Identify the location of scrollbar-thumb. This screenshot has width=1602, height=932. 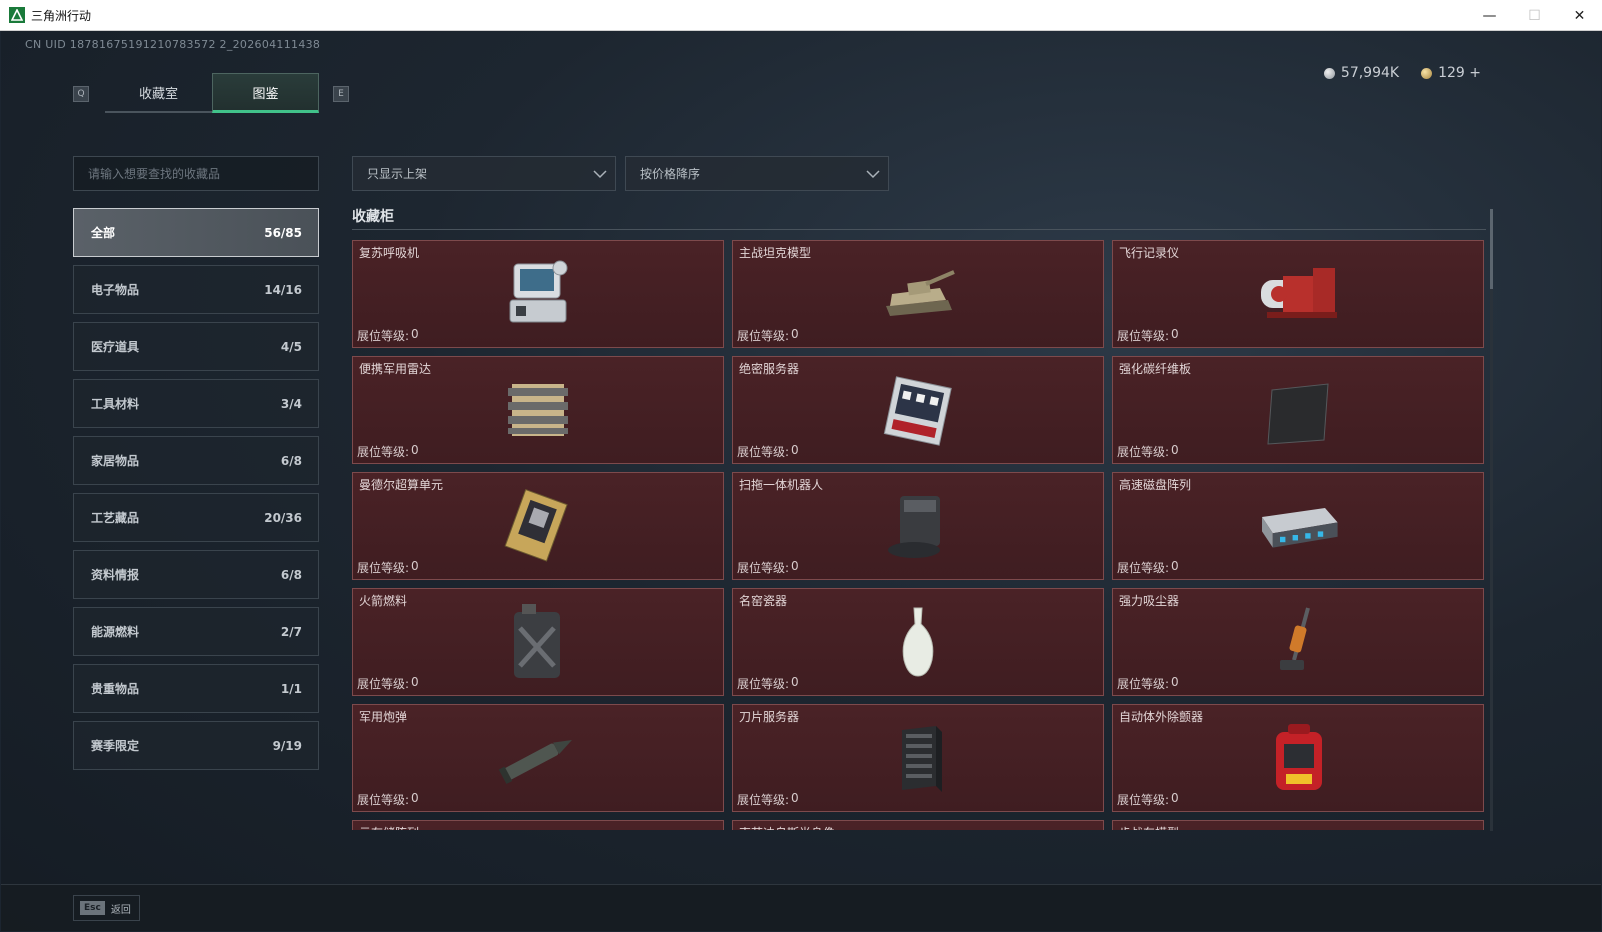
(1491, 249).